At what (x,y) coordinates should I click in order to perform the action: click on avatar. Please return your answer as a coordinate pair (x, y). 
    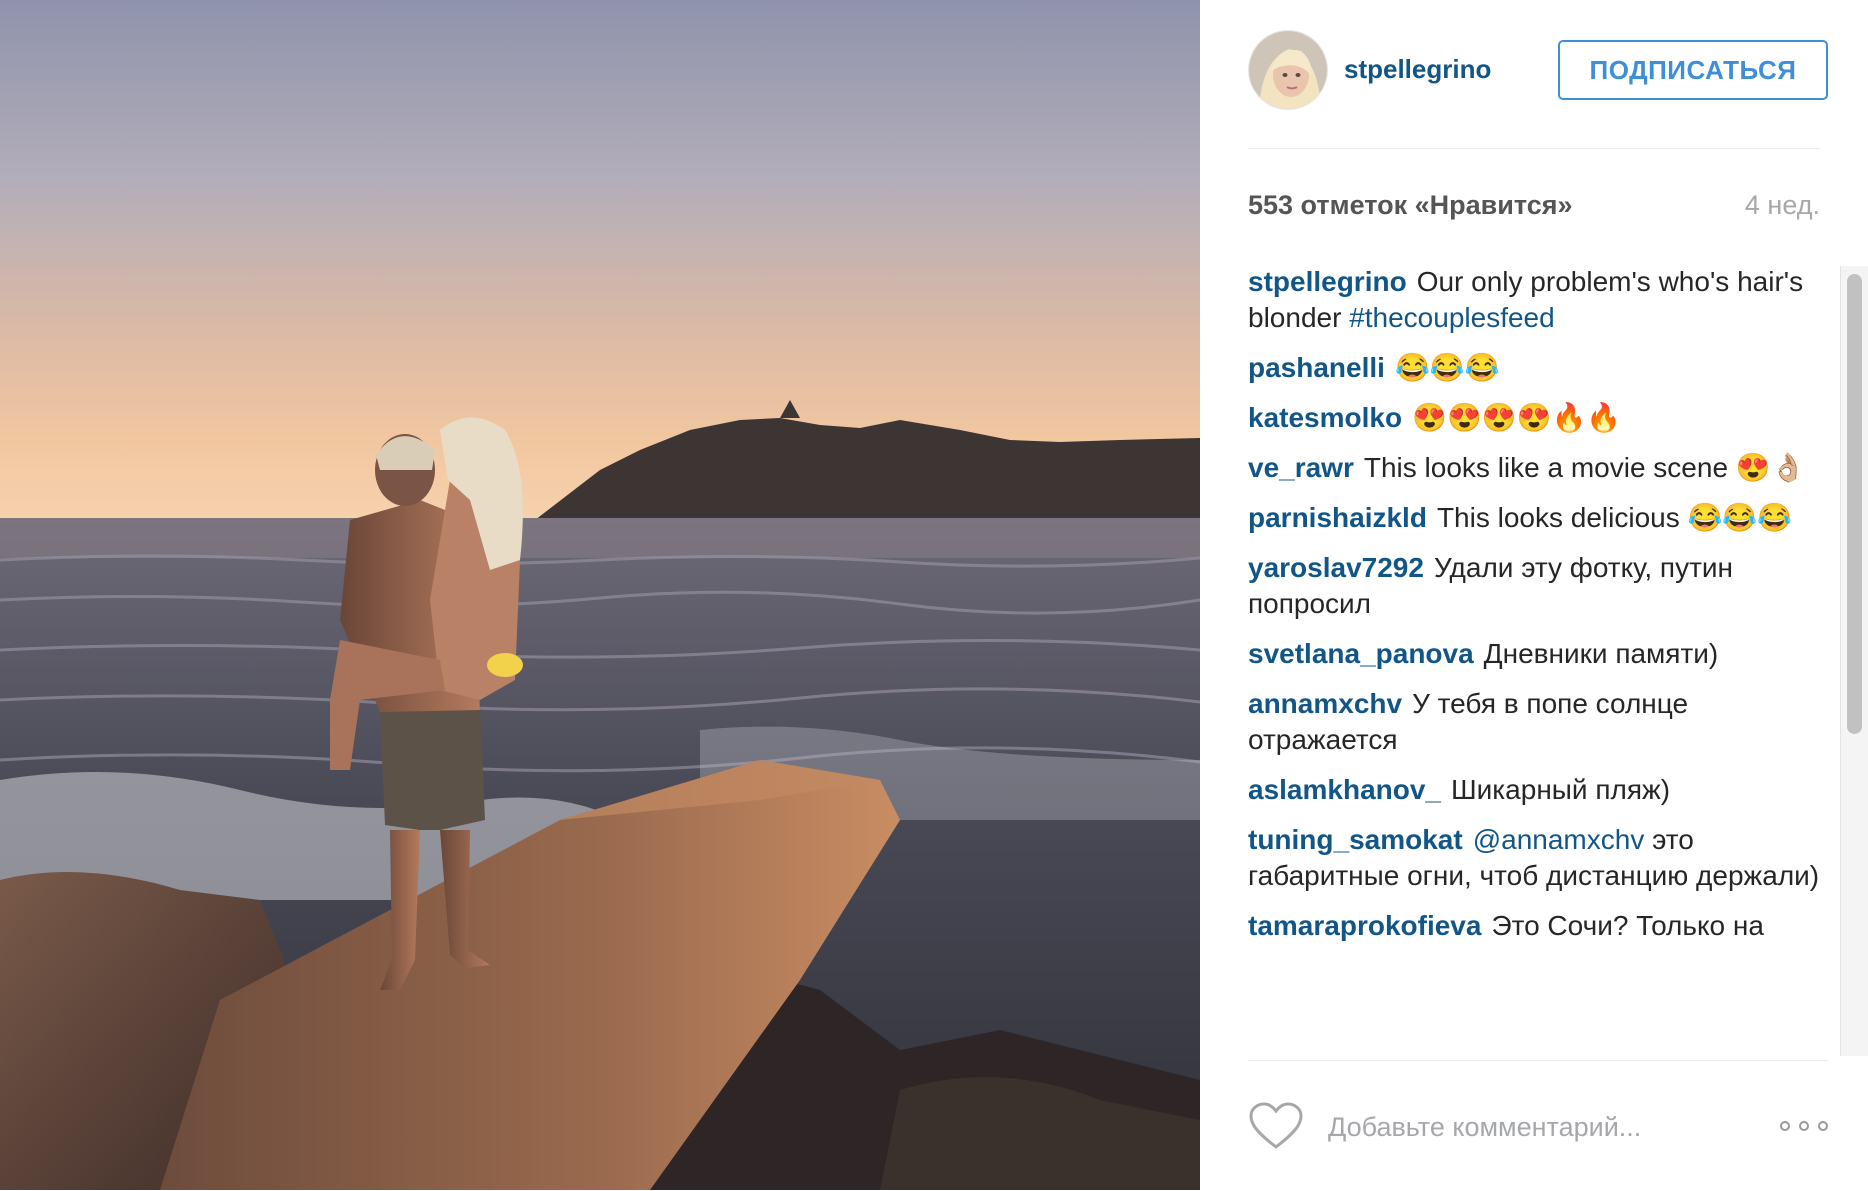
    Looking at the image, I should click on (1288, 70).